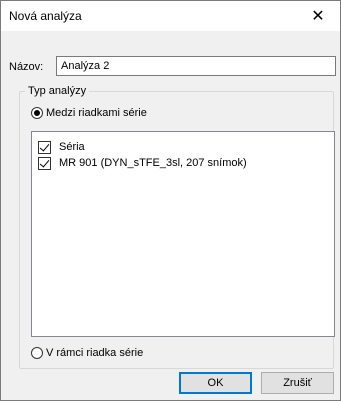  I want to click on radio-between-rows: Medzi riadkami série, so click(89, 113).